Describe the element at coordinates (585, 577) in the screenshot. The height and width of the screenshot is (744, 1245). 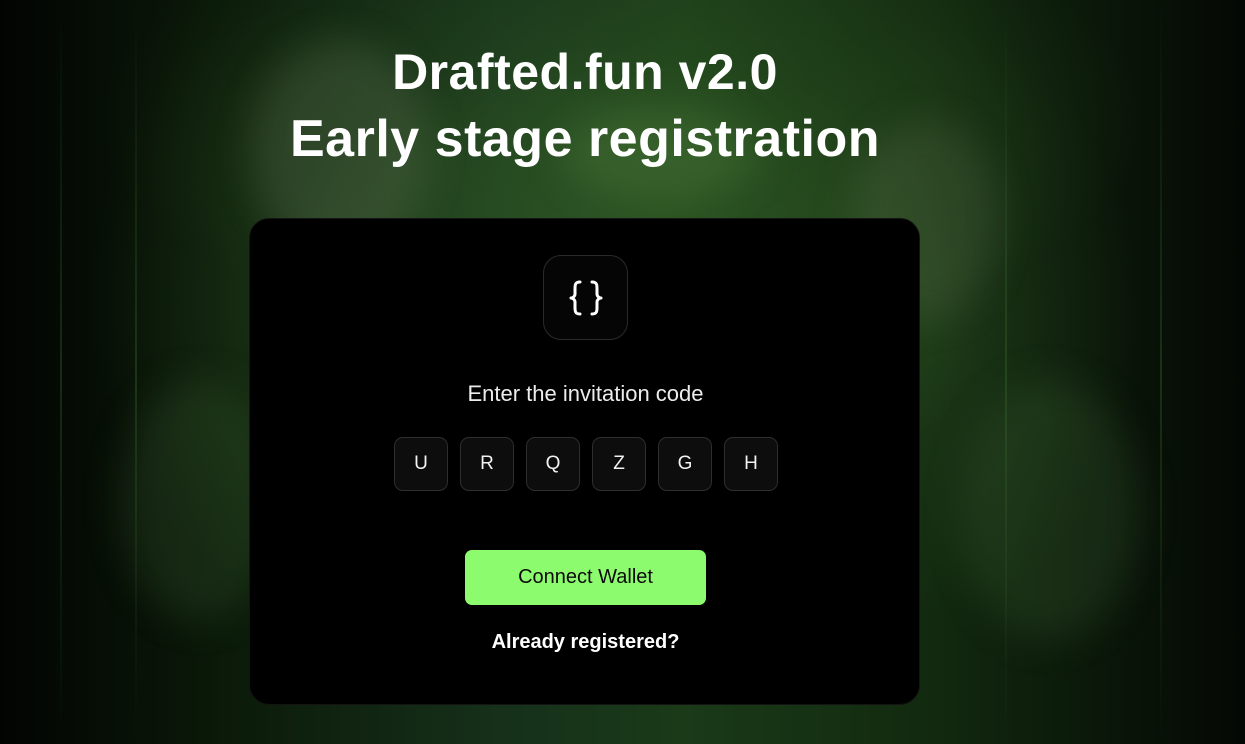
I see `connect-wallet-button: Connect Wallet` at that location.